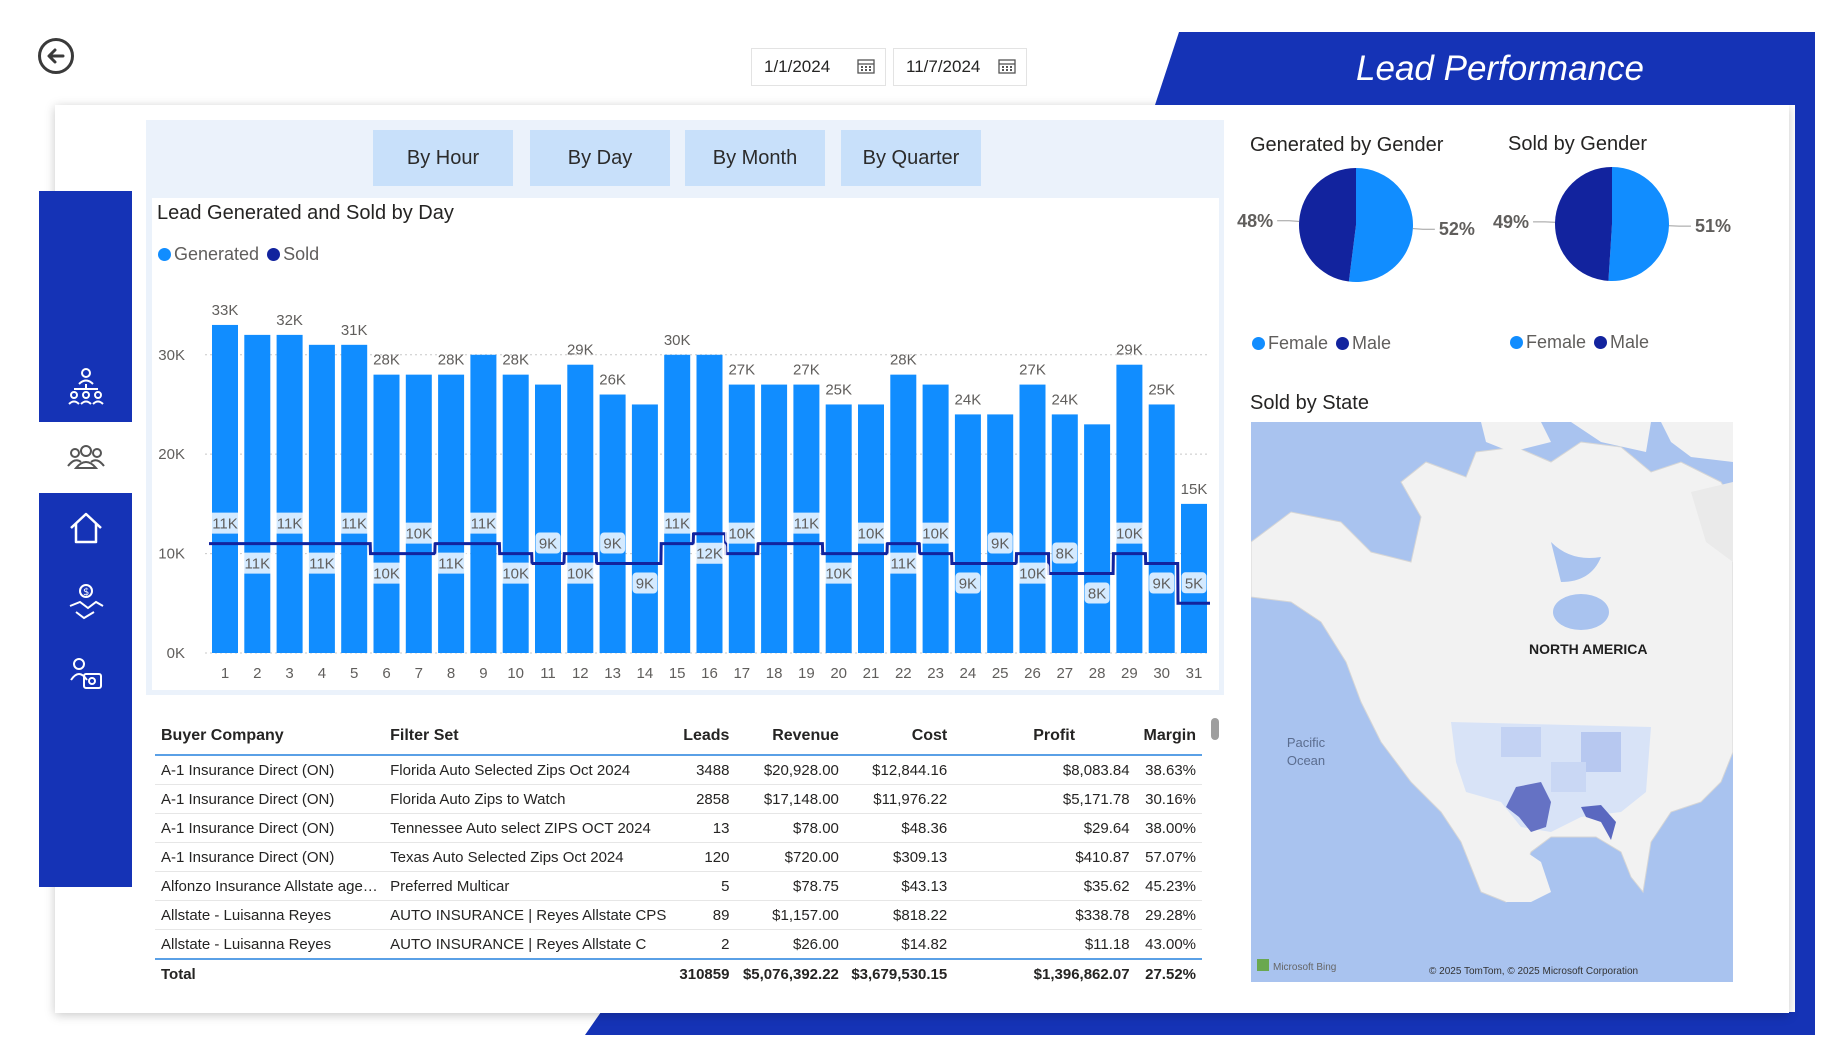 The height and width of the screenshot is (1059, 1832). Describe the element at coordinates (600, 158) in the screenshot. I see `tab-by-day: By Day` at that location.